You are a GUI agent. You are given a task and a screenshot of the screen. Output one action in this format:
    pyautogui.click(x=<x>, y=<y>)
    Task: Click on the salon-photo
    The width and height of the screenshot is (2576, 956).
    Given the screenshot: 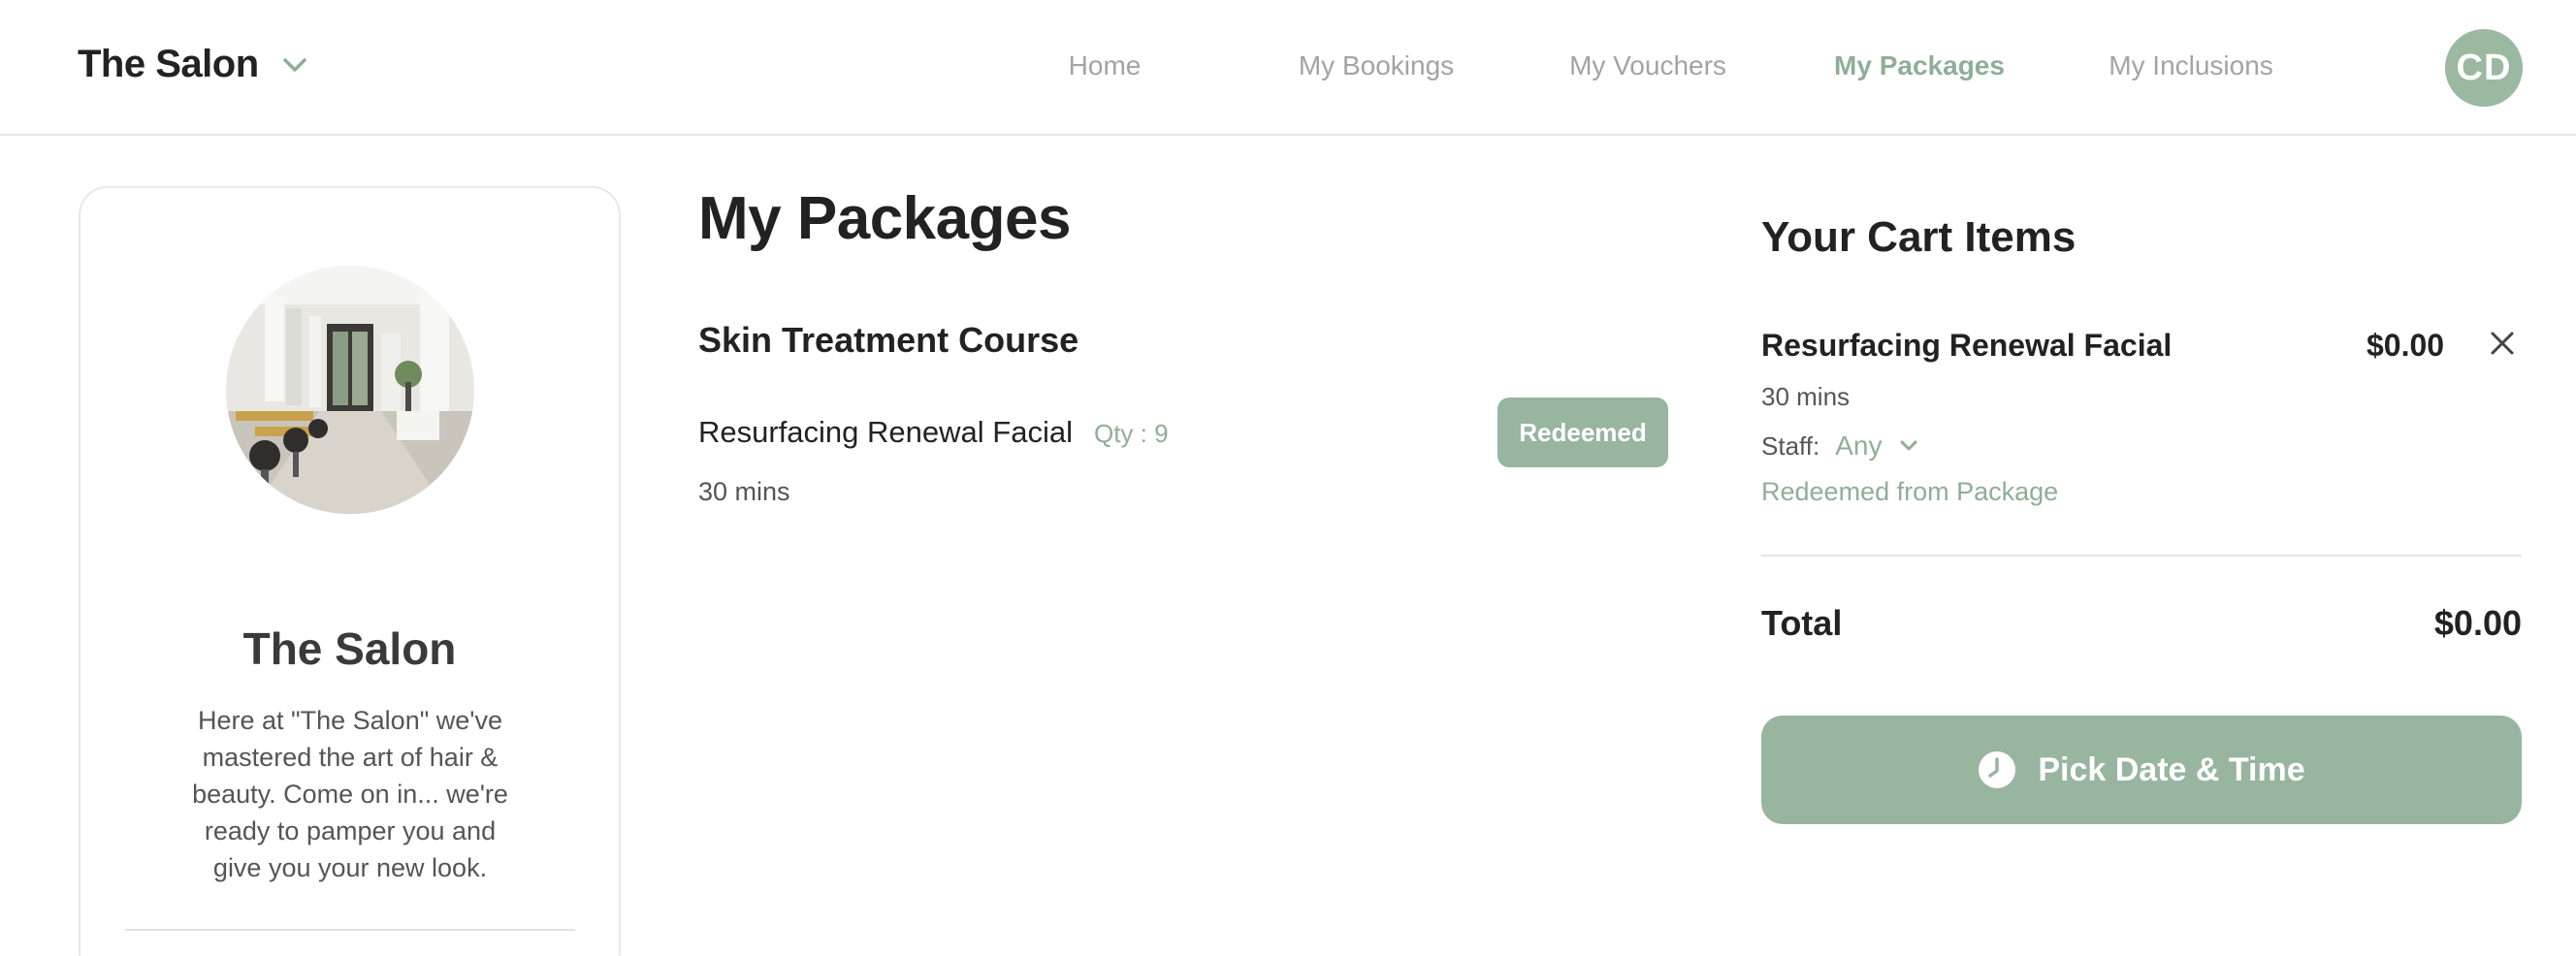 What is the action you would take?
    pyautogui.click(x=350, y=390)
    